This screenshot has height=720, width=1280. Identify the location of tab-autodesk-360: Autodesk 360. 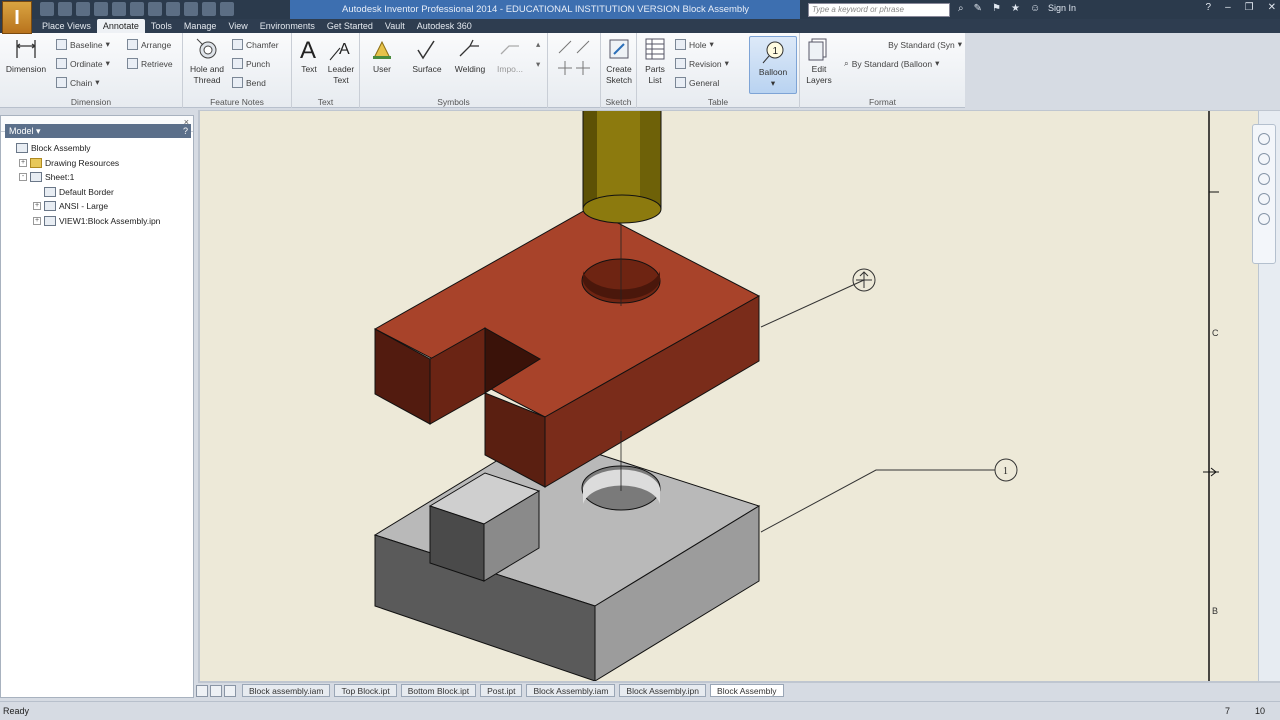
(444, 26).